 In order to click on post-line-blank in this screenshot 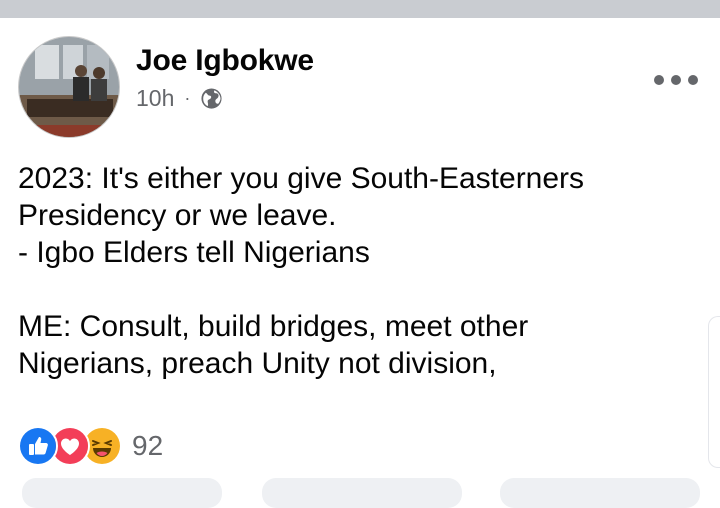, I will do `click(358, 289)`.